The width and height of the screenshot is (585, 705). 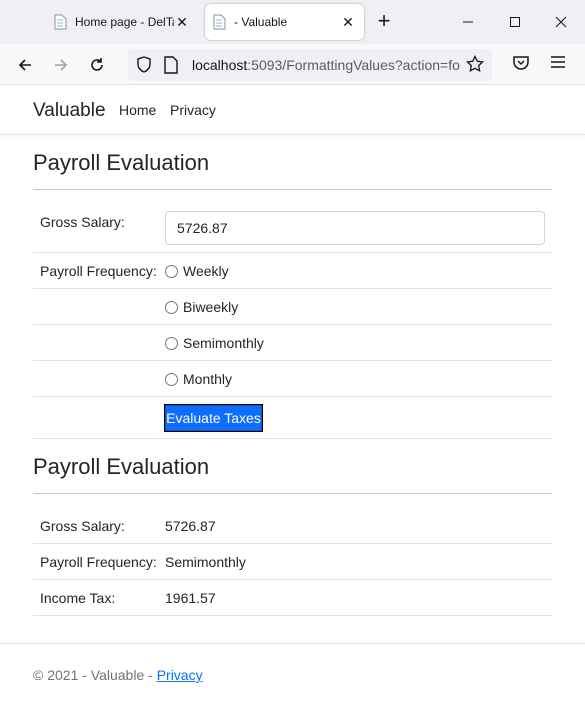 What do you see at coordinates (97, 65) in the screenshot?
I see `reload-icon` at bounding box center [97, 65].